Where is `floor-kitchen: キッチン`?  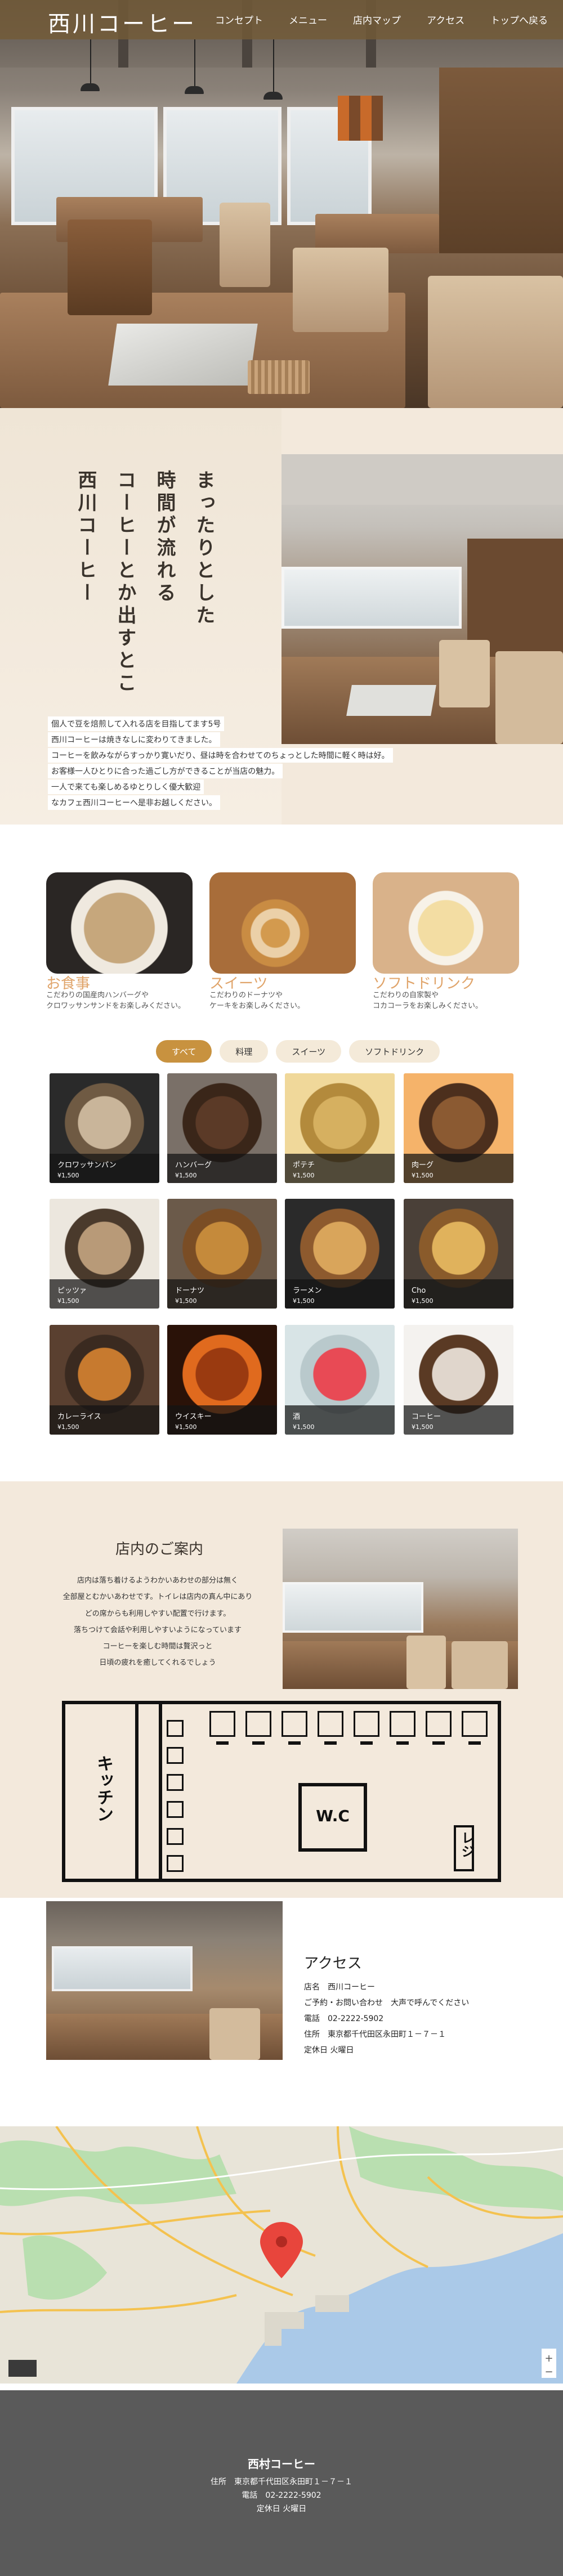 floor-kitchen: キッチン is located at coordinates (101, 1791).